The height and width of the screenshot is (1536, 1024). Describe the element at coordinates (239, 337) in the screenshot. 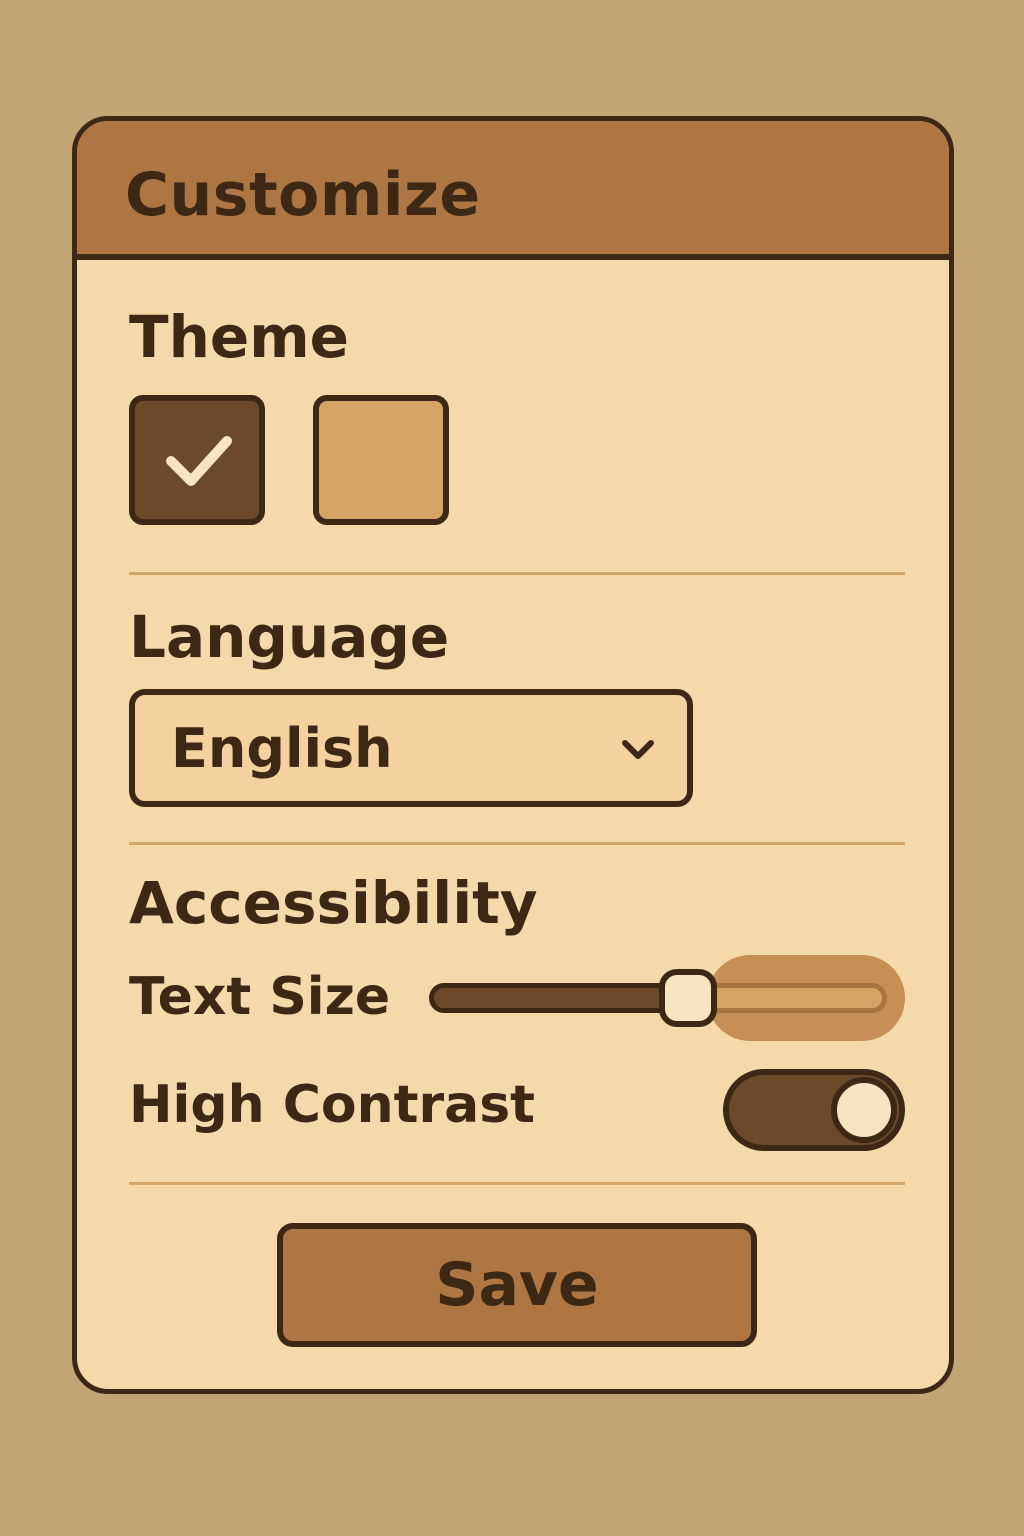

I see `theme-section-title: Theme` at that location.